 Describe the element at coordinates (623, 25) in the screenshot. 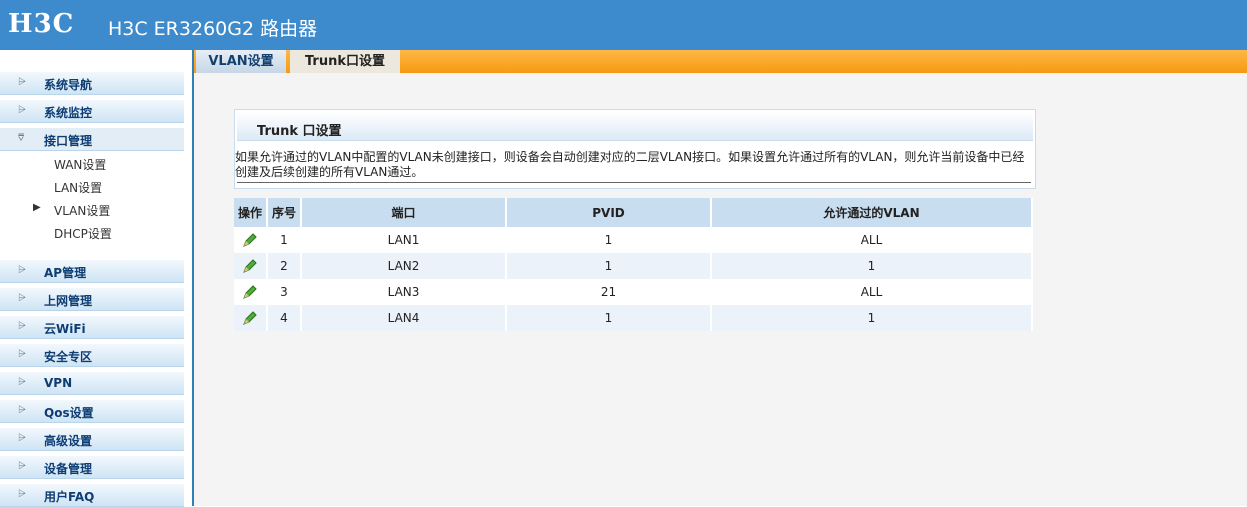

I see `app-header: H3C H3C ER3260G2 路由器` at that location.